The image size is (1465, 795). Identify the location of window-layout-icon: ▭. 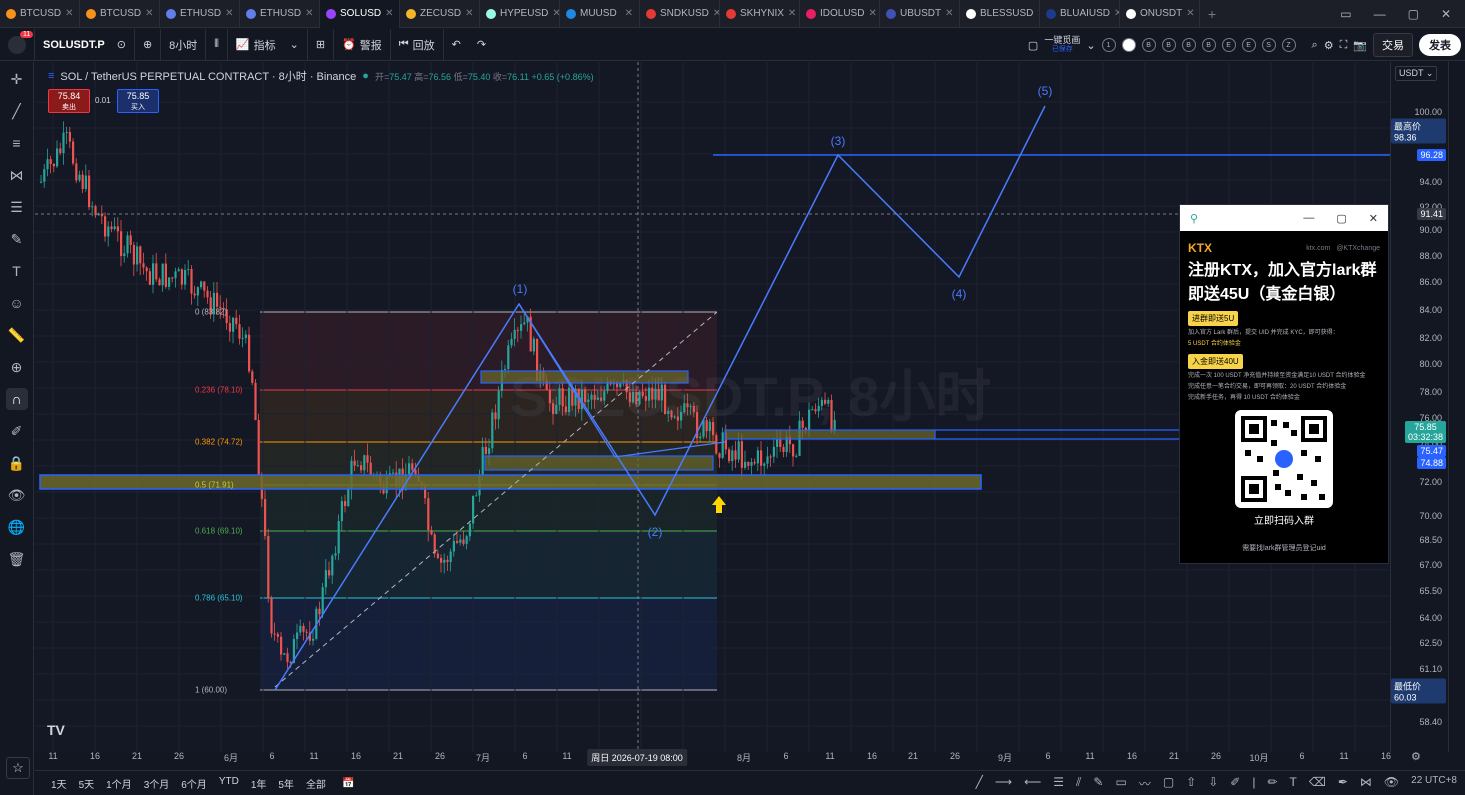
(1345, 14).